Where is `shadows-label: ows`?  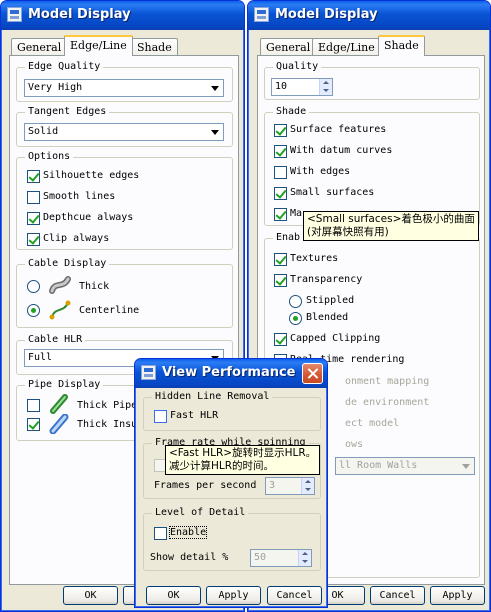
shadows-label: ows is located at coordinates (354, 444).